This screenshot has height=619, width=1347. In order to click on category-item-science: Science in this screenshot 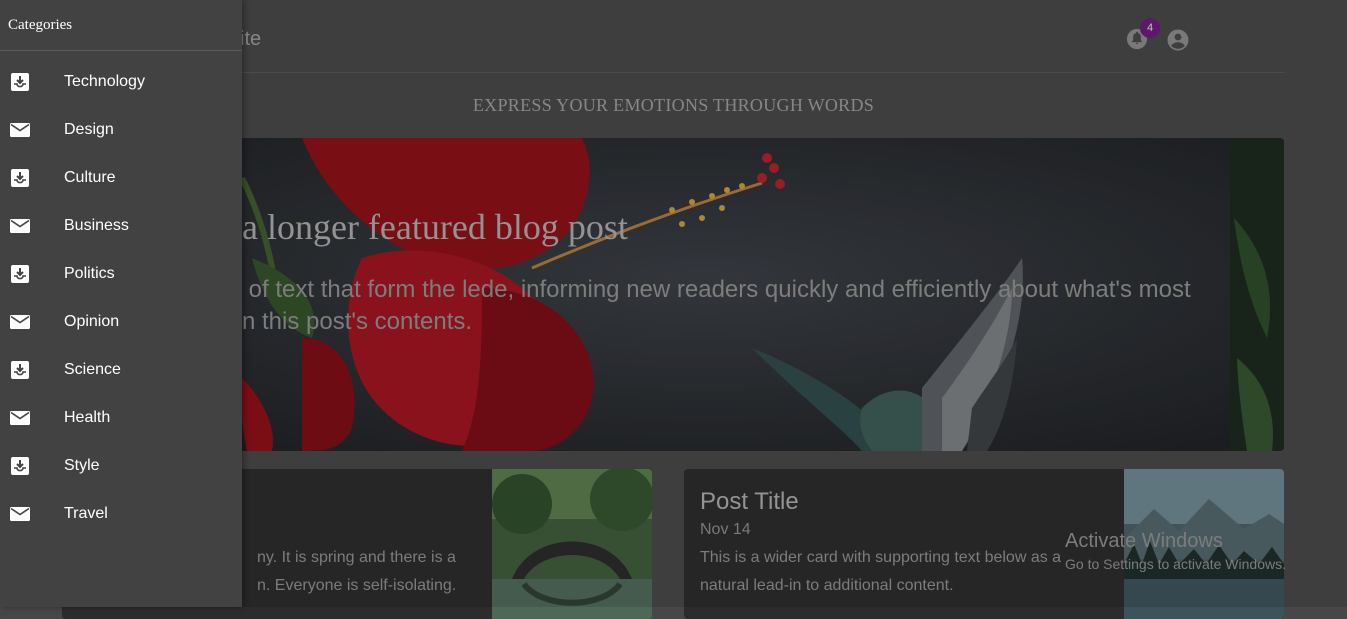, I will do `click(121, 370)`.